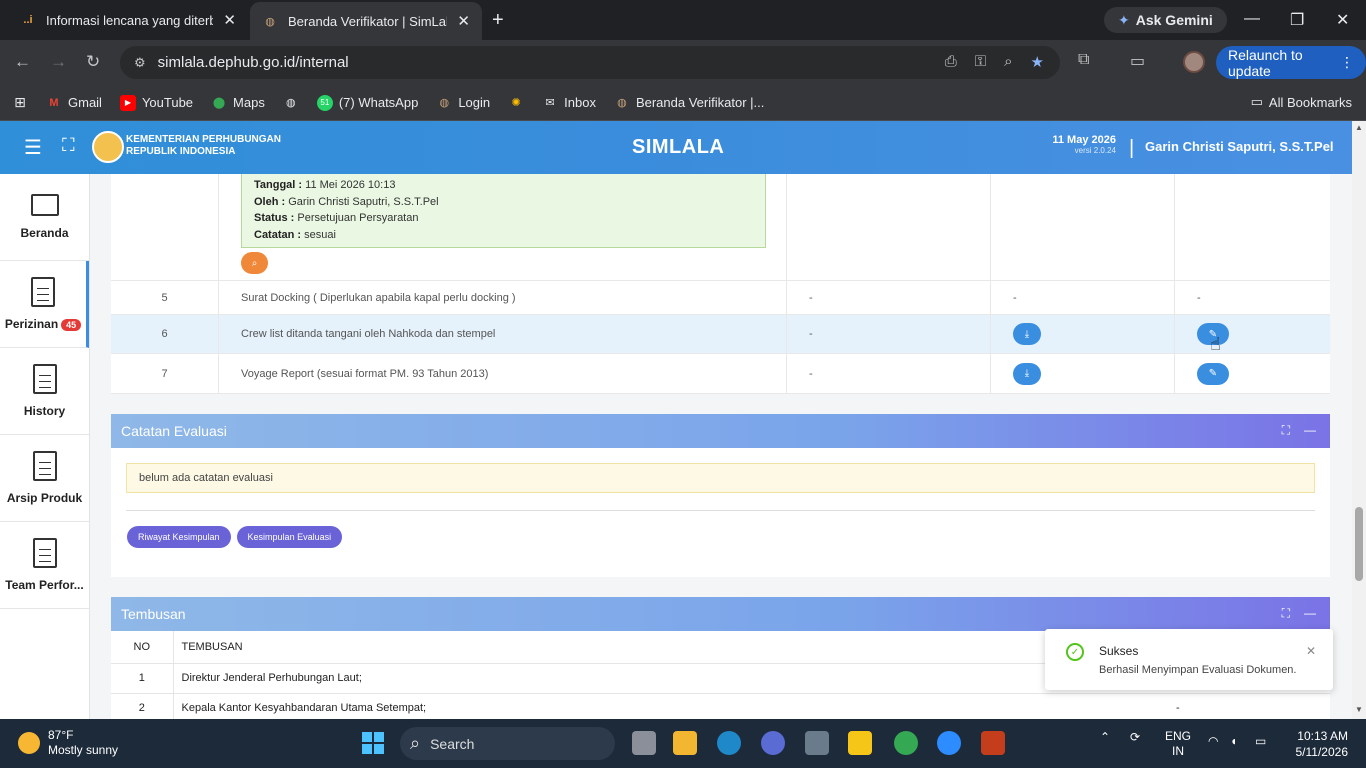  I want to click on scroll-up-arrow-icon: ▲, so click(1359, 127).